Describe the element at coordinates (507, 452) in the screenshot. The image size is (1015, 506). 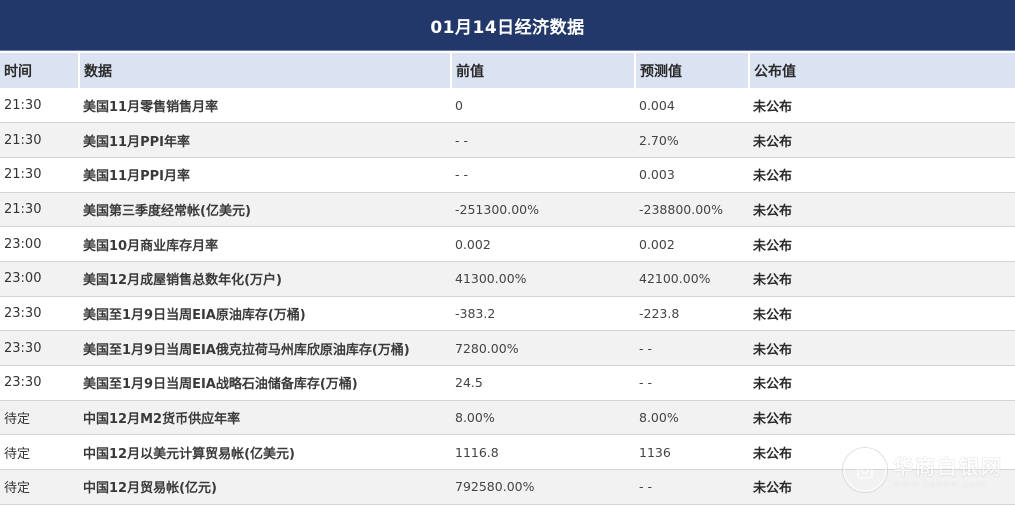
I see `table-row: 待定 中国12月以美元计算贸易帐(亿美元) 1116.8 1136 未公布` at that location.